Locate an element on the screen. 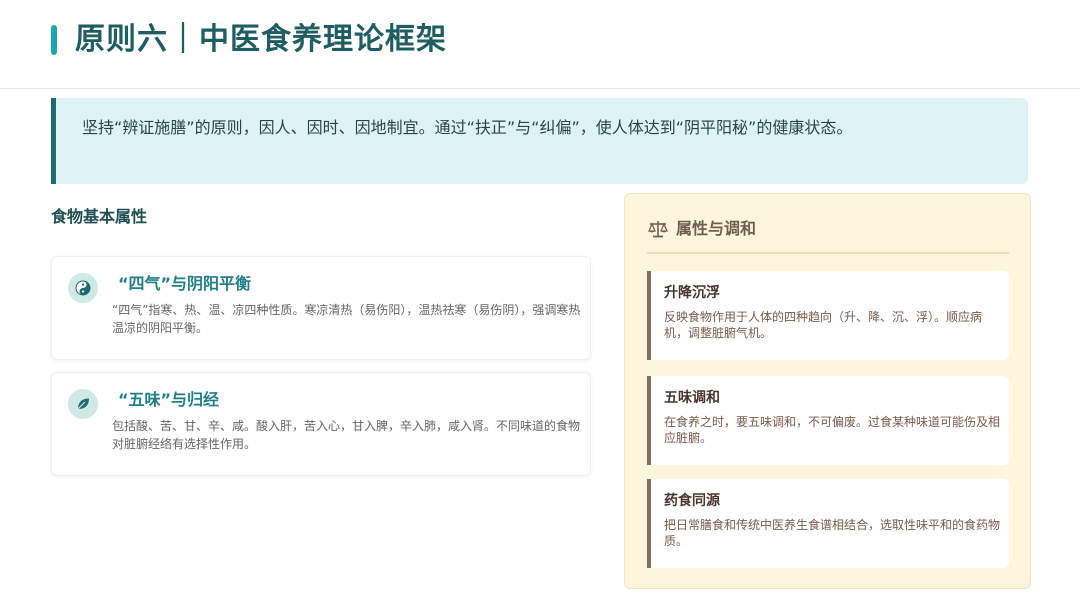 The width and height of the screenshot is (1080, 608). harmony-item-title: 五味调和 is located at coordinates (692, 398).